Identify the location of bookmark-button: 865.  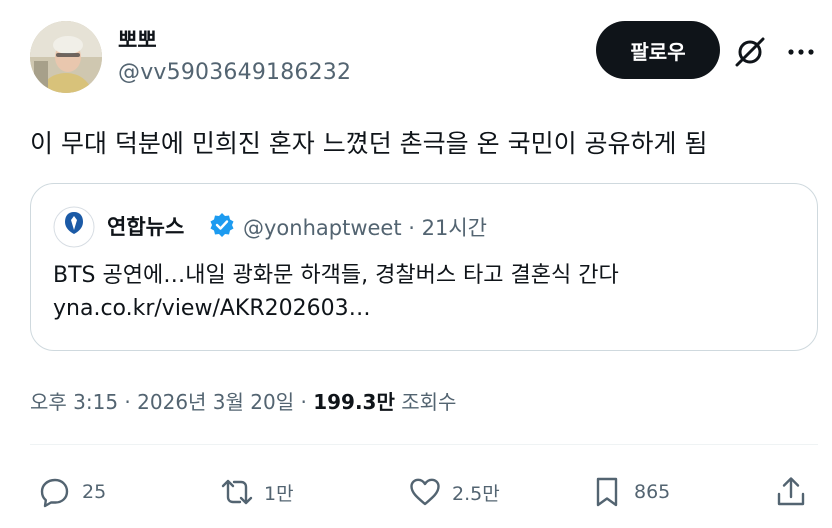
(630, 492).